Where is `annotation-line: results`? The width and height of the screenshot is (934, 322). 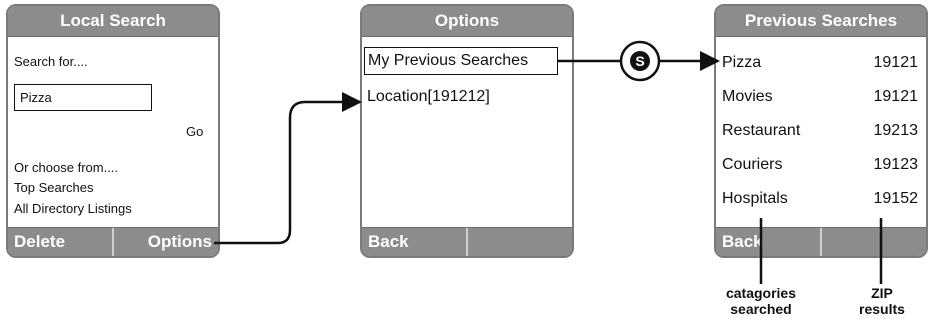 annotation-line: results is located at coordinates (882, 309).